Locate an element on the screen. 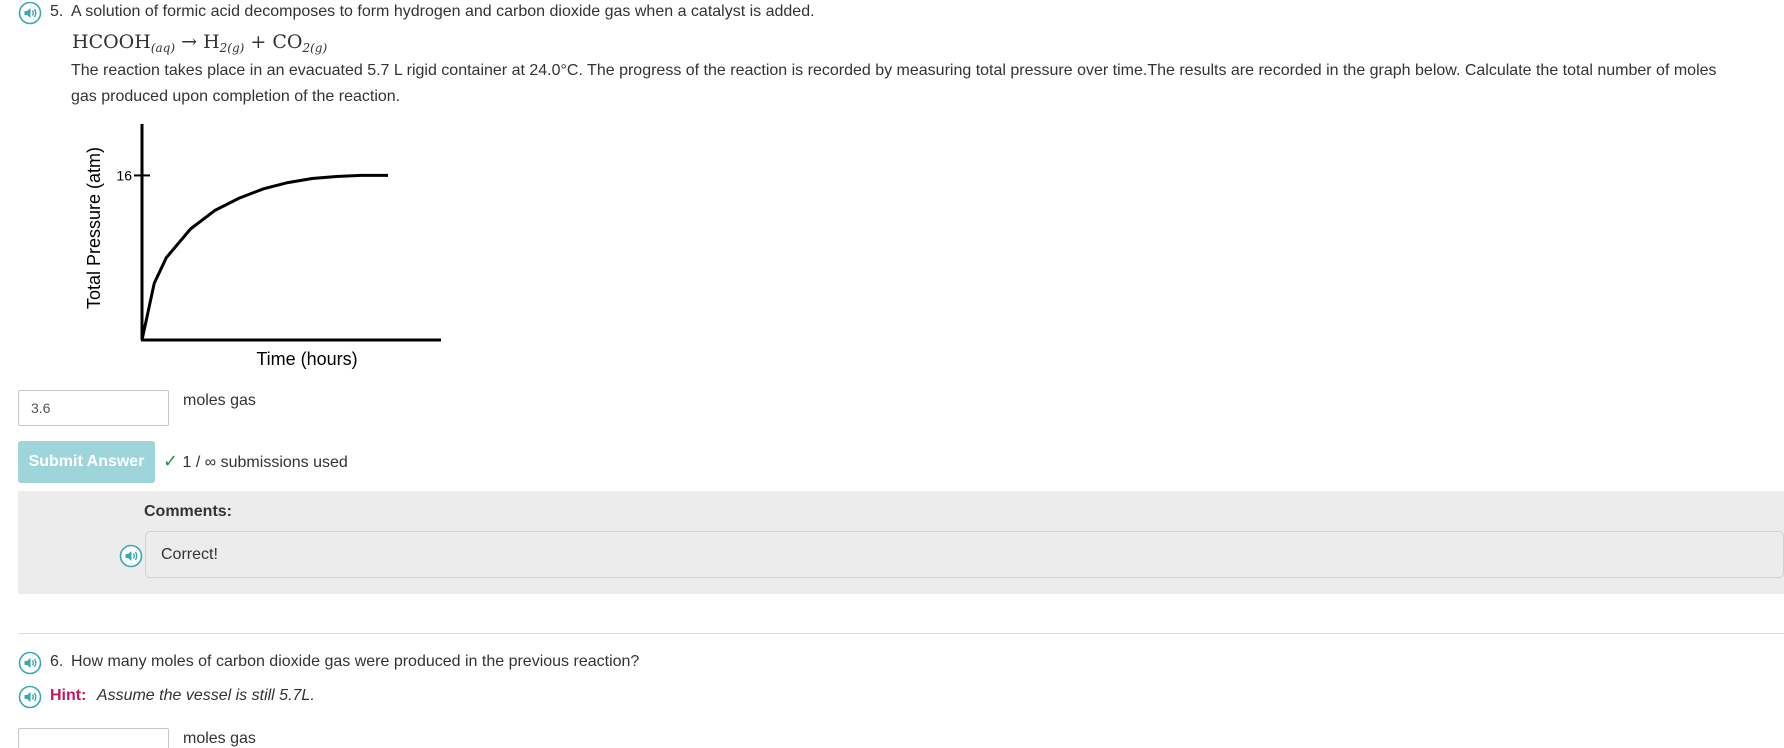 Image resolution: width=1784 pixels, height=748 pixels. q5-units-label: moles gas is located at coordinates (219, 400).